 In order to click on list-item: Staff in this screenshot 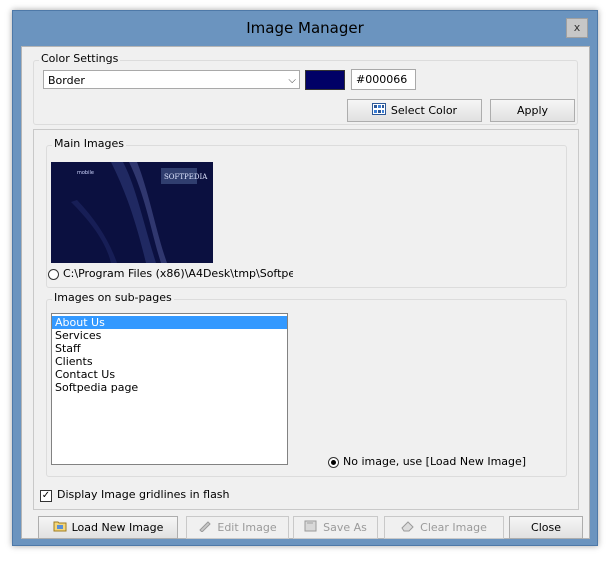, I will do `click(169, 348)`.